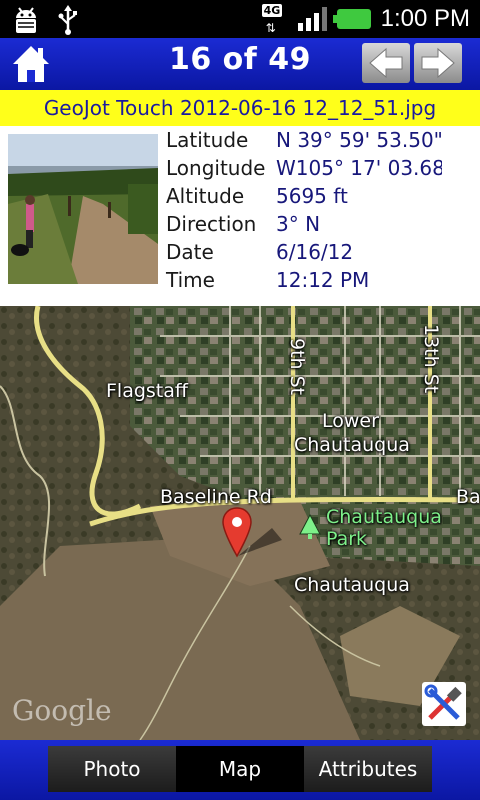 This screenshot has height=800, width=480. I want to click on map-label-baseline-rd: Baseline Rd, so click(216, 497).